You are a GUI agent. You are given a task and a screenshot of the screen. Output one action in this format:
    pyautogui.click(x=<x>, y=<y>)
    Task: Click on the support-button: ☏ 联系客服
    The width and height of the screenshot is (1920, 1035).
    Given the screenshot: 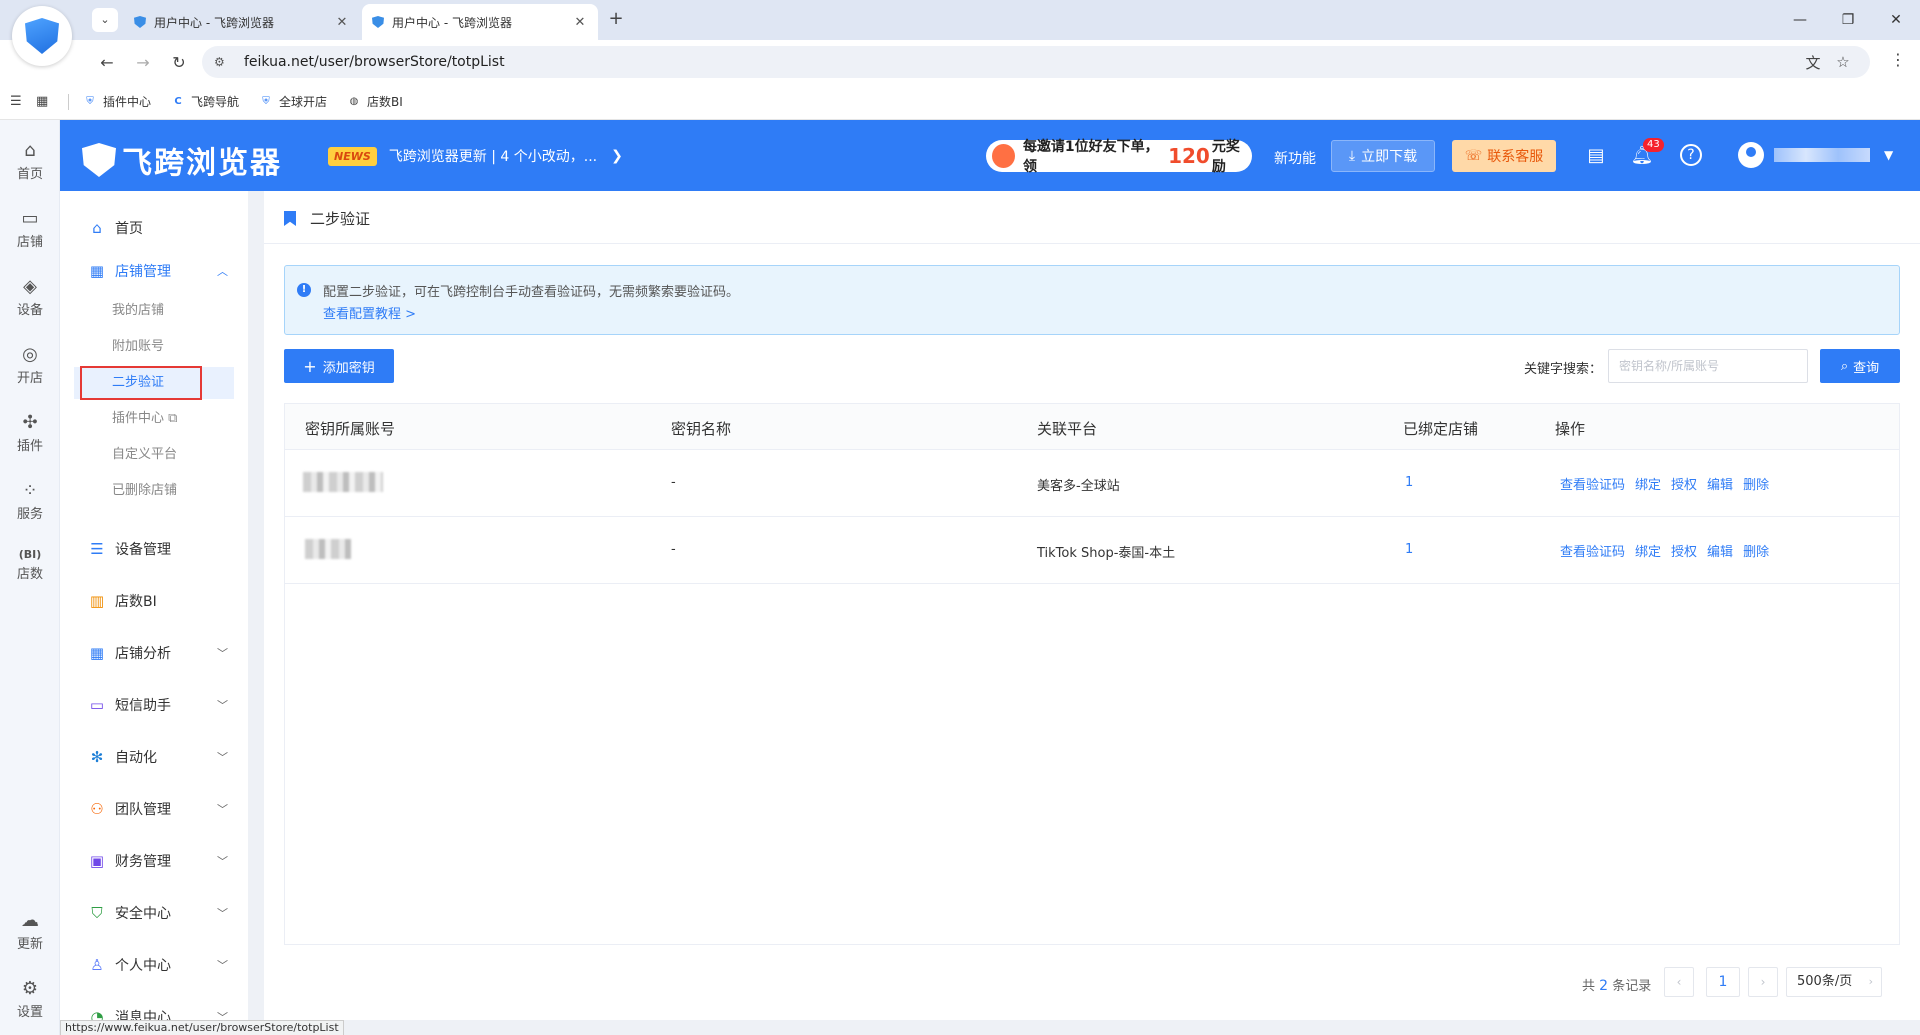 What is the action you would take?
    pyautogui.click(x=1504, y=156)
    